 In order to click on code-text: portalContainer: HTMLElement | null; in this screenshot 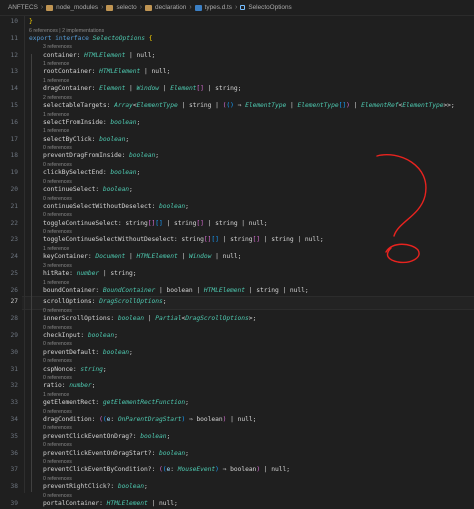, I will do `click(110, 503)`.